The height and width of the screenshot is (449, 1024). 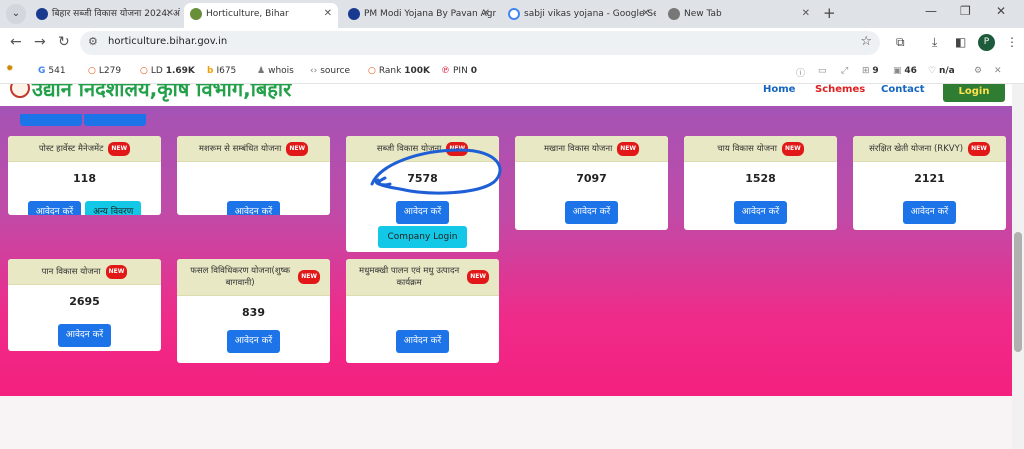 What do you see at coordinates (941, 71) in the screenshot?
I see `na-metric: ♡ n/a` at bounding box center [941, 71].